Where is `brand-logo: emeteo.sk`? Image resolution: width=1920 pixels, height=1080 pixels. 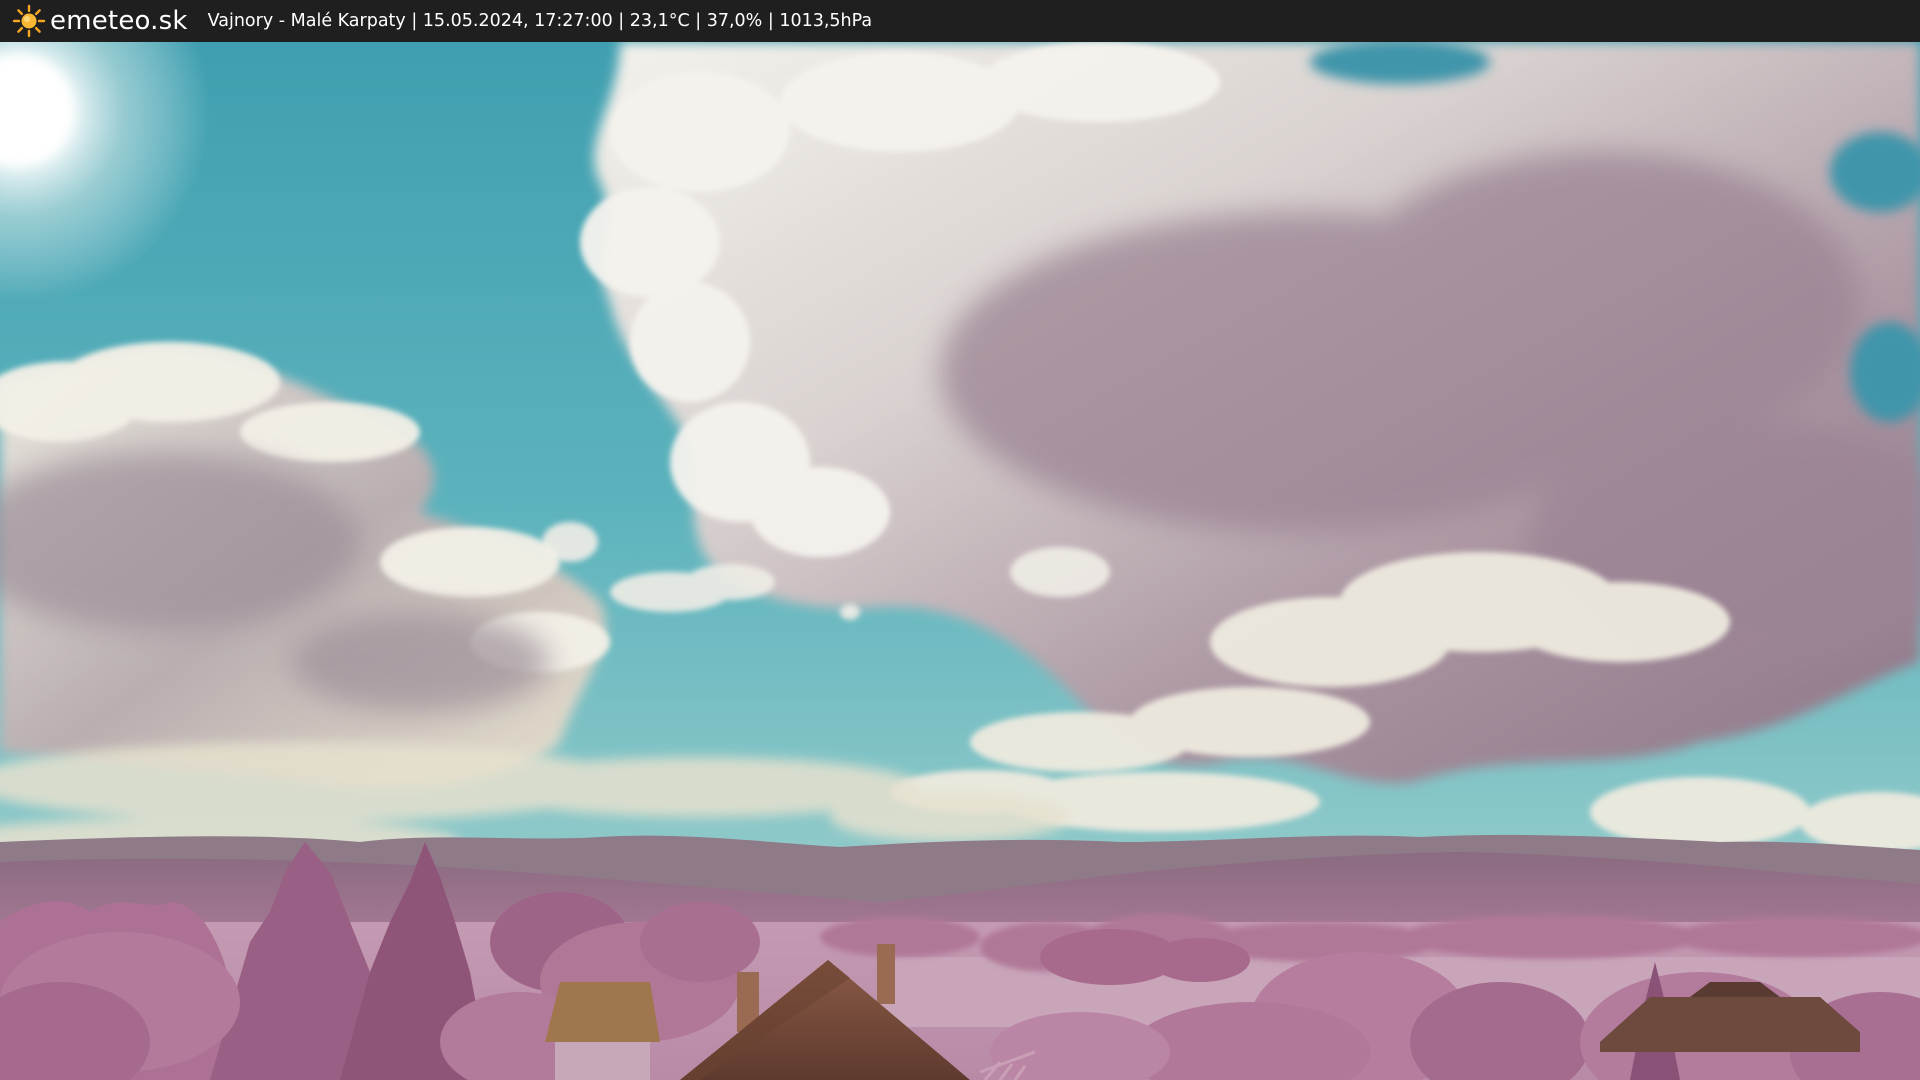
brand-logo: emeteo.sk is located at coordinates (100, 21).